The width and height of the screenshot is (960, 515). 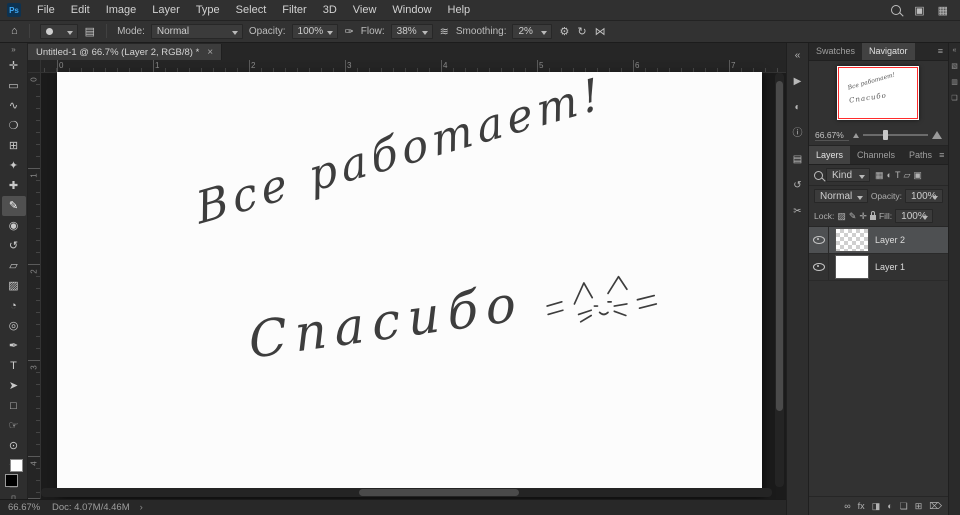 I want to click on home-icon: ⌂, so click(x=14, y=31).